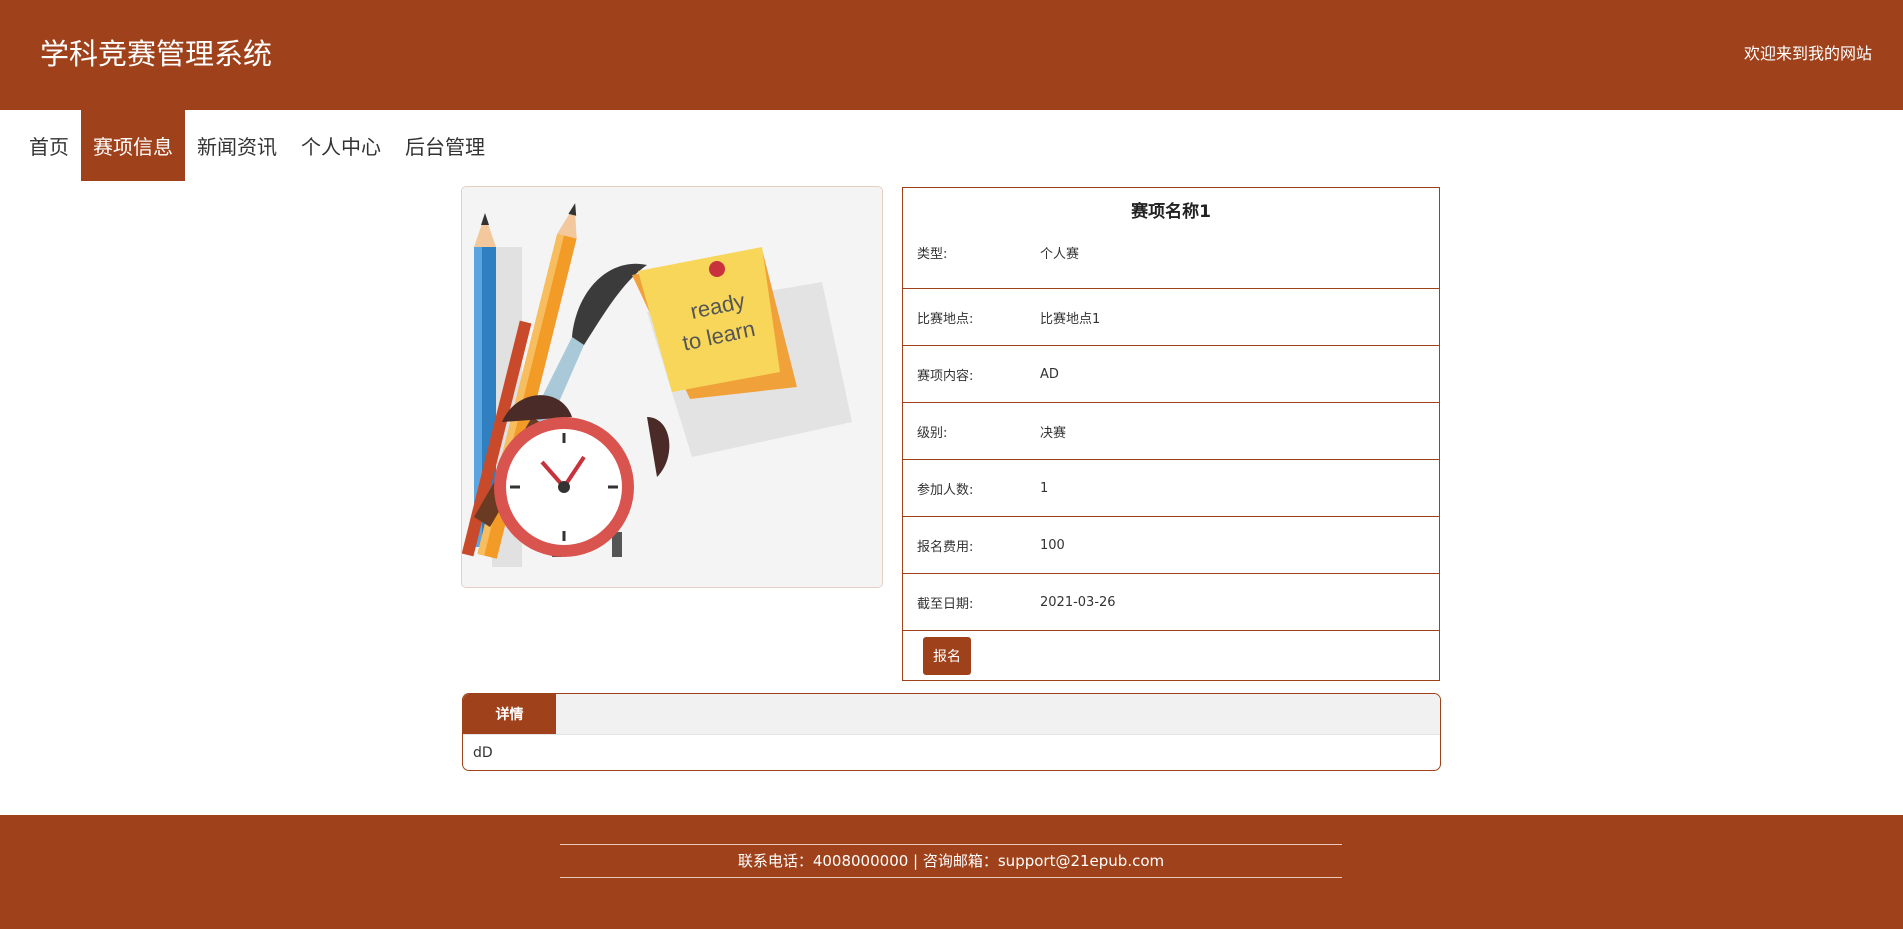  I want to click on site-header: 学科竞赛管理系统 欢迎来到我的网站, so click(951, 55).